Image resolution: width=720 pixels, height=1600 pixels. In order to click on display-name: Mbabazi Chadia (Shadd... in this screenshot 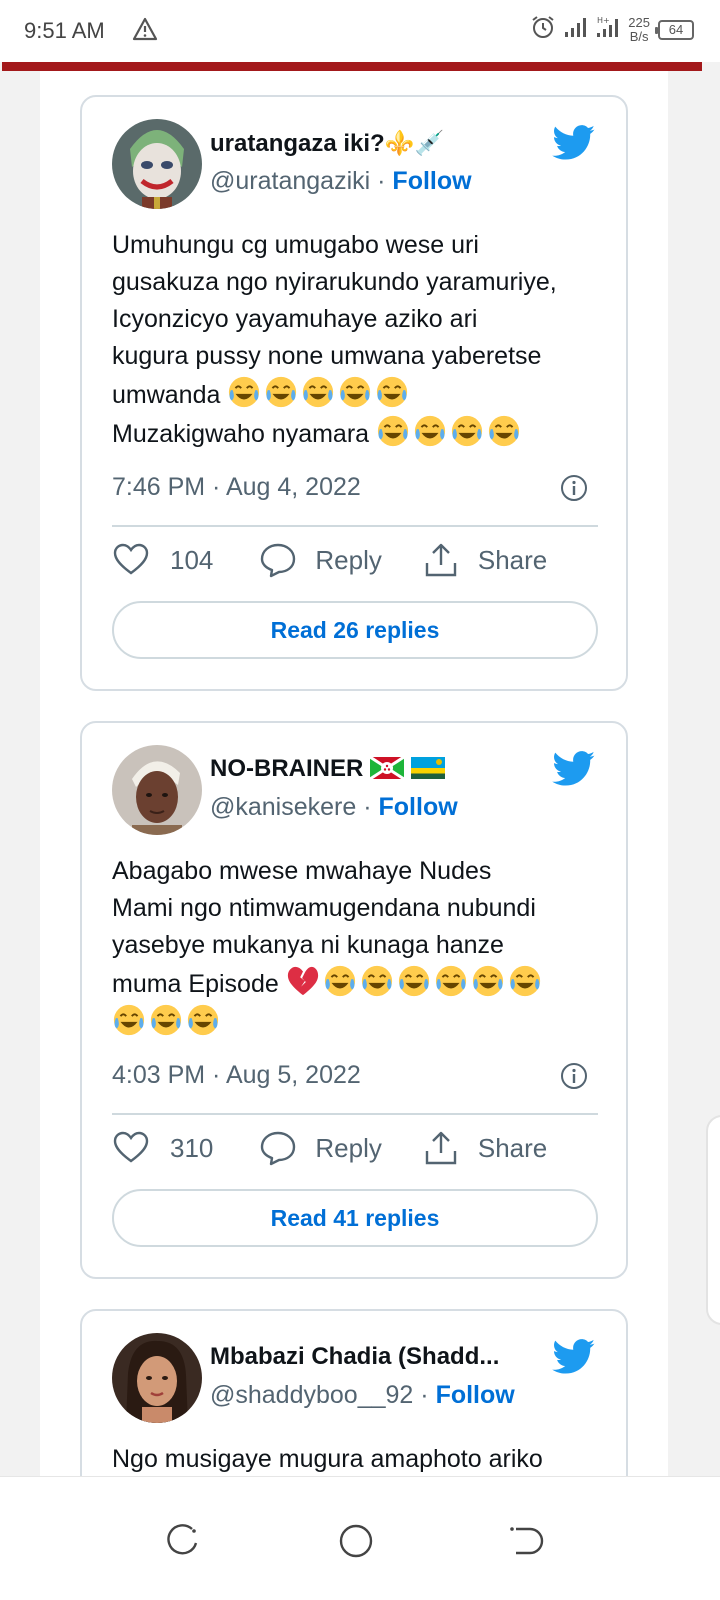, I will do `click(354, 1357)`.